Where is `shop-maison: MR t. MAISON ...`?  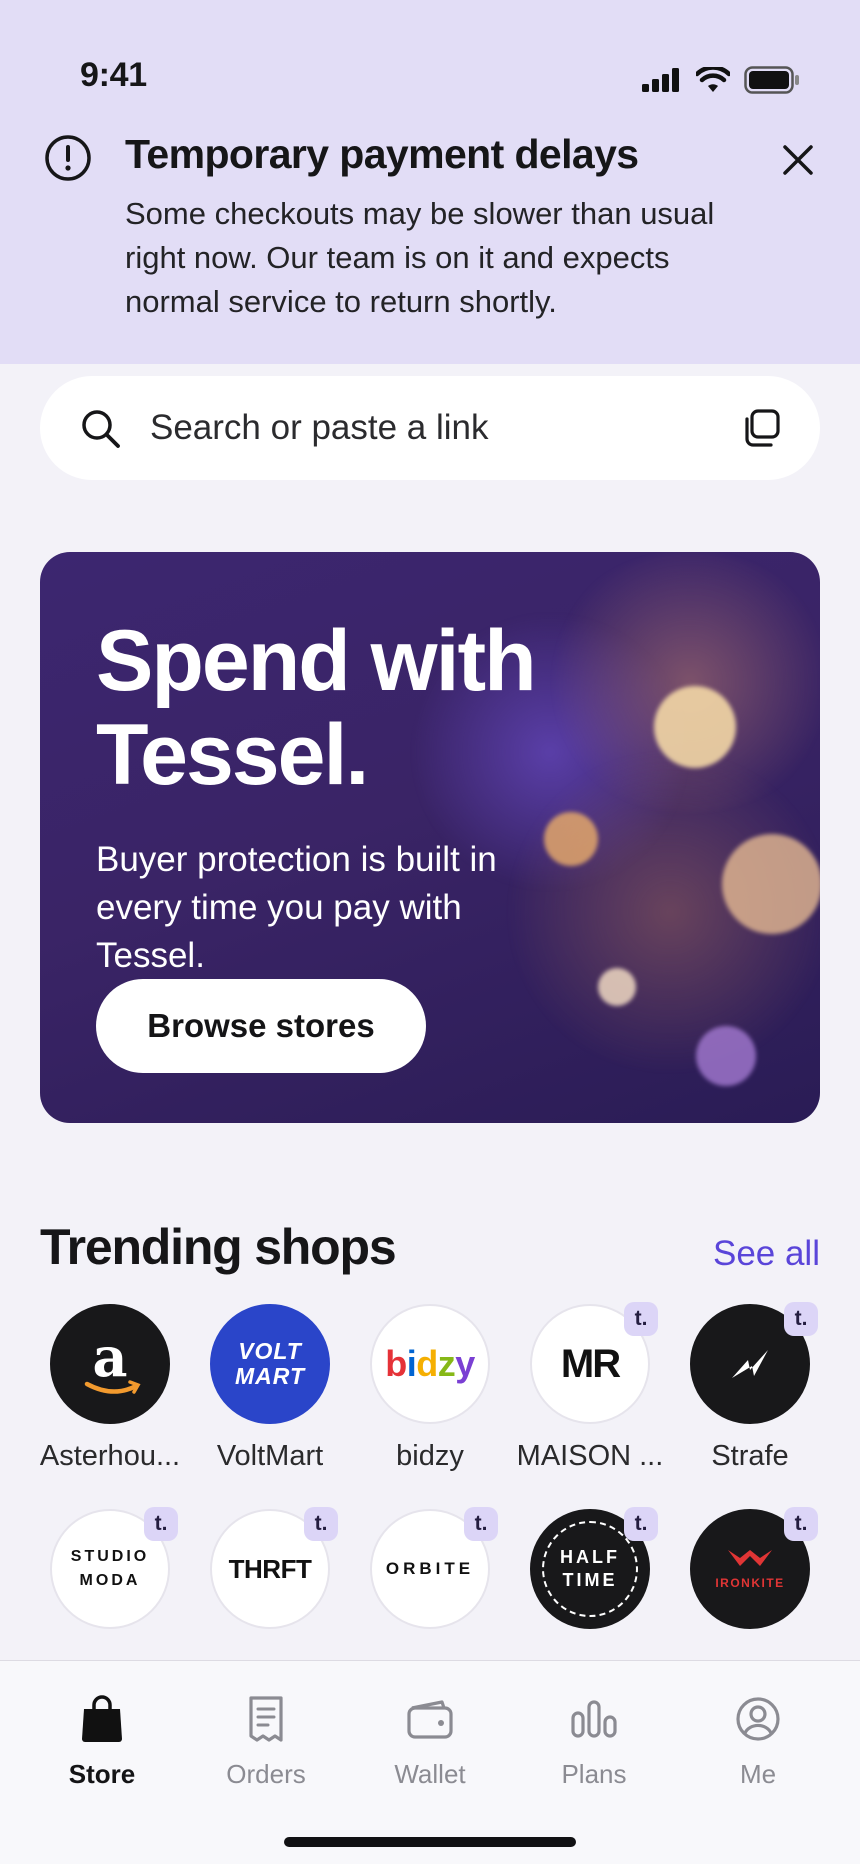
shop-maison: MR t. MAISON ... is located at coordinates (590, 1387).